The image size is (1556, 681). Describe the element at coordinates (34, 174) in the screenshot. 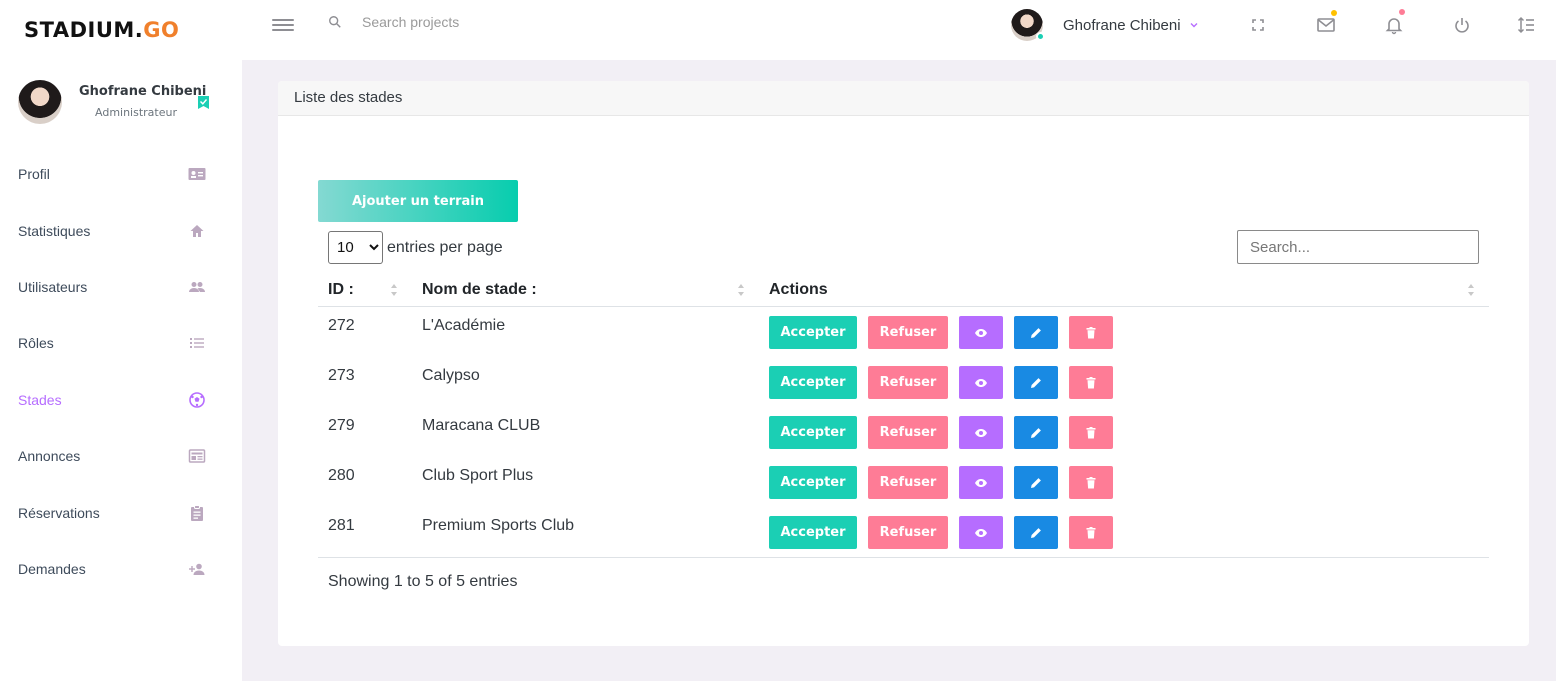

I see `sidebar-item-label: Profil` at that location.